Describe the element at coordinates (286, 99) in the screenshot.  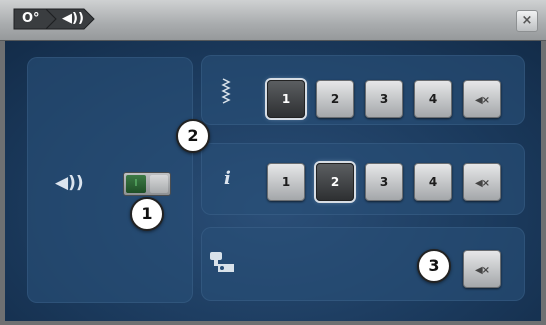
I see `stitch-sound-option-1: 1` at that location.